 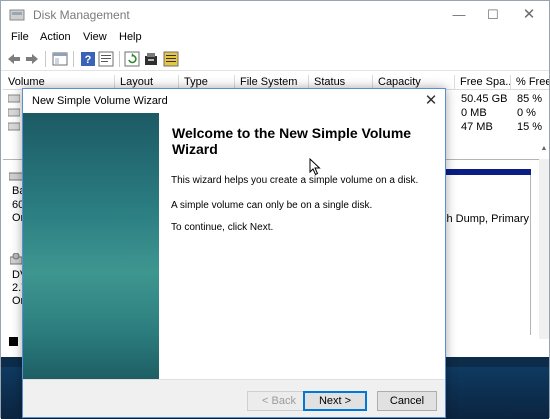 I want to click on menu-action: Action, so click(x=55, y=37).